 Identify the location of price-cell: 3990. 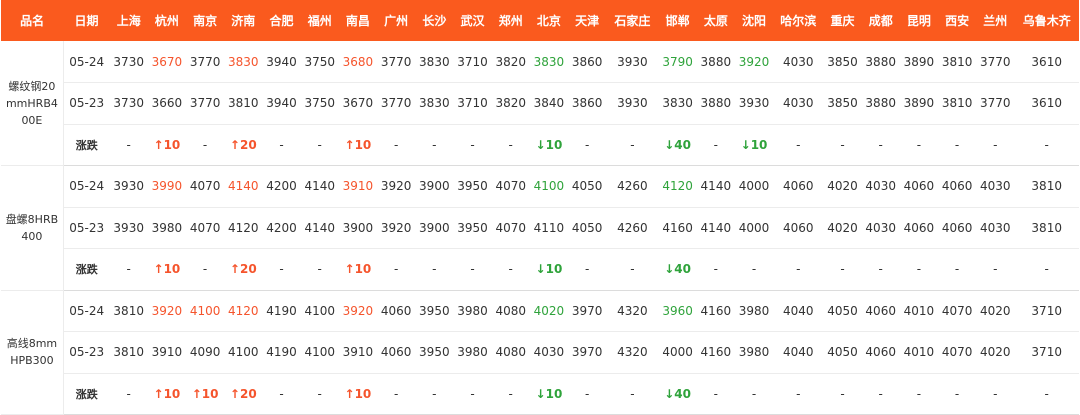
(166, 186).